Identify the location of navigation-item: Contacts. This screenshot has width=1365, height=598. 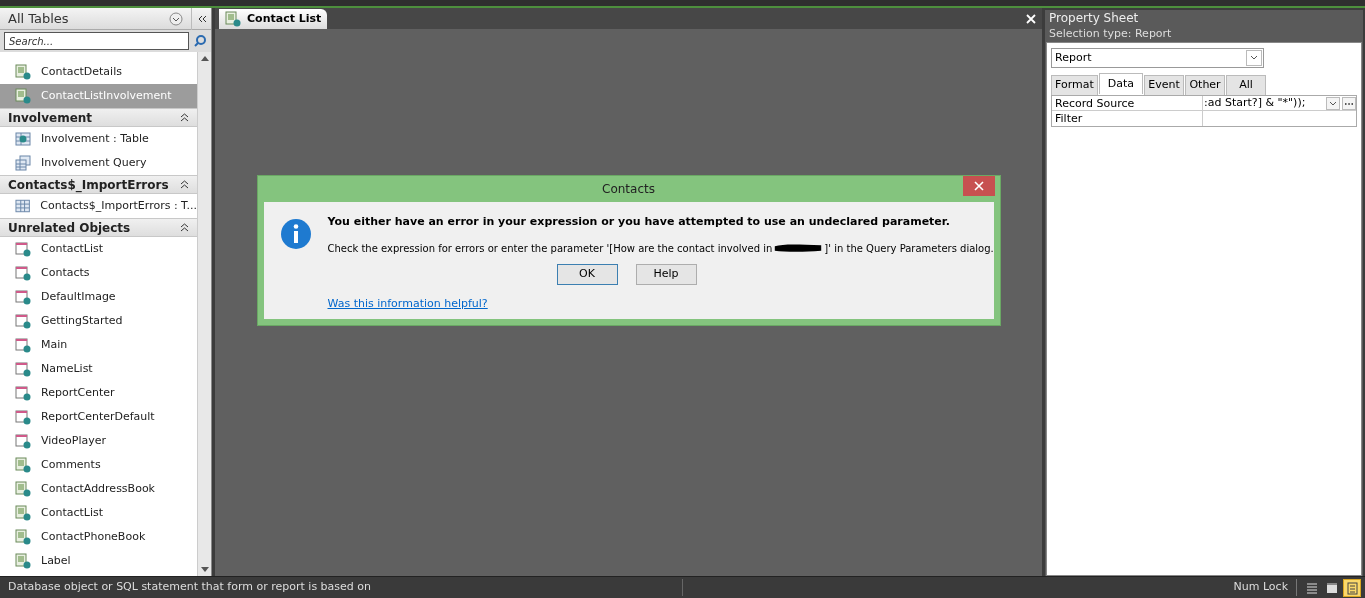
(98, 273).